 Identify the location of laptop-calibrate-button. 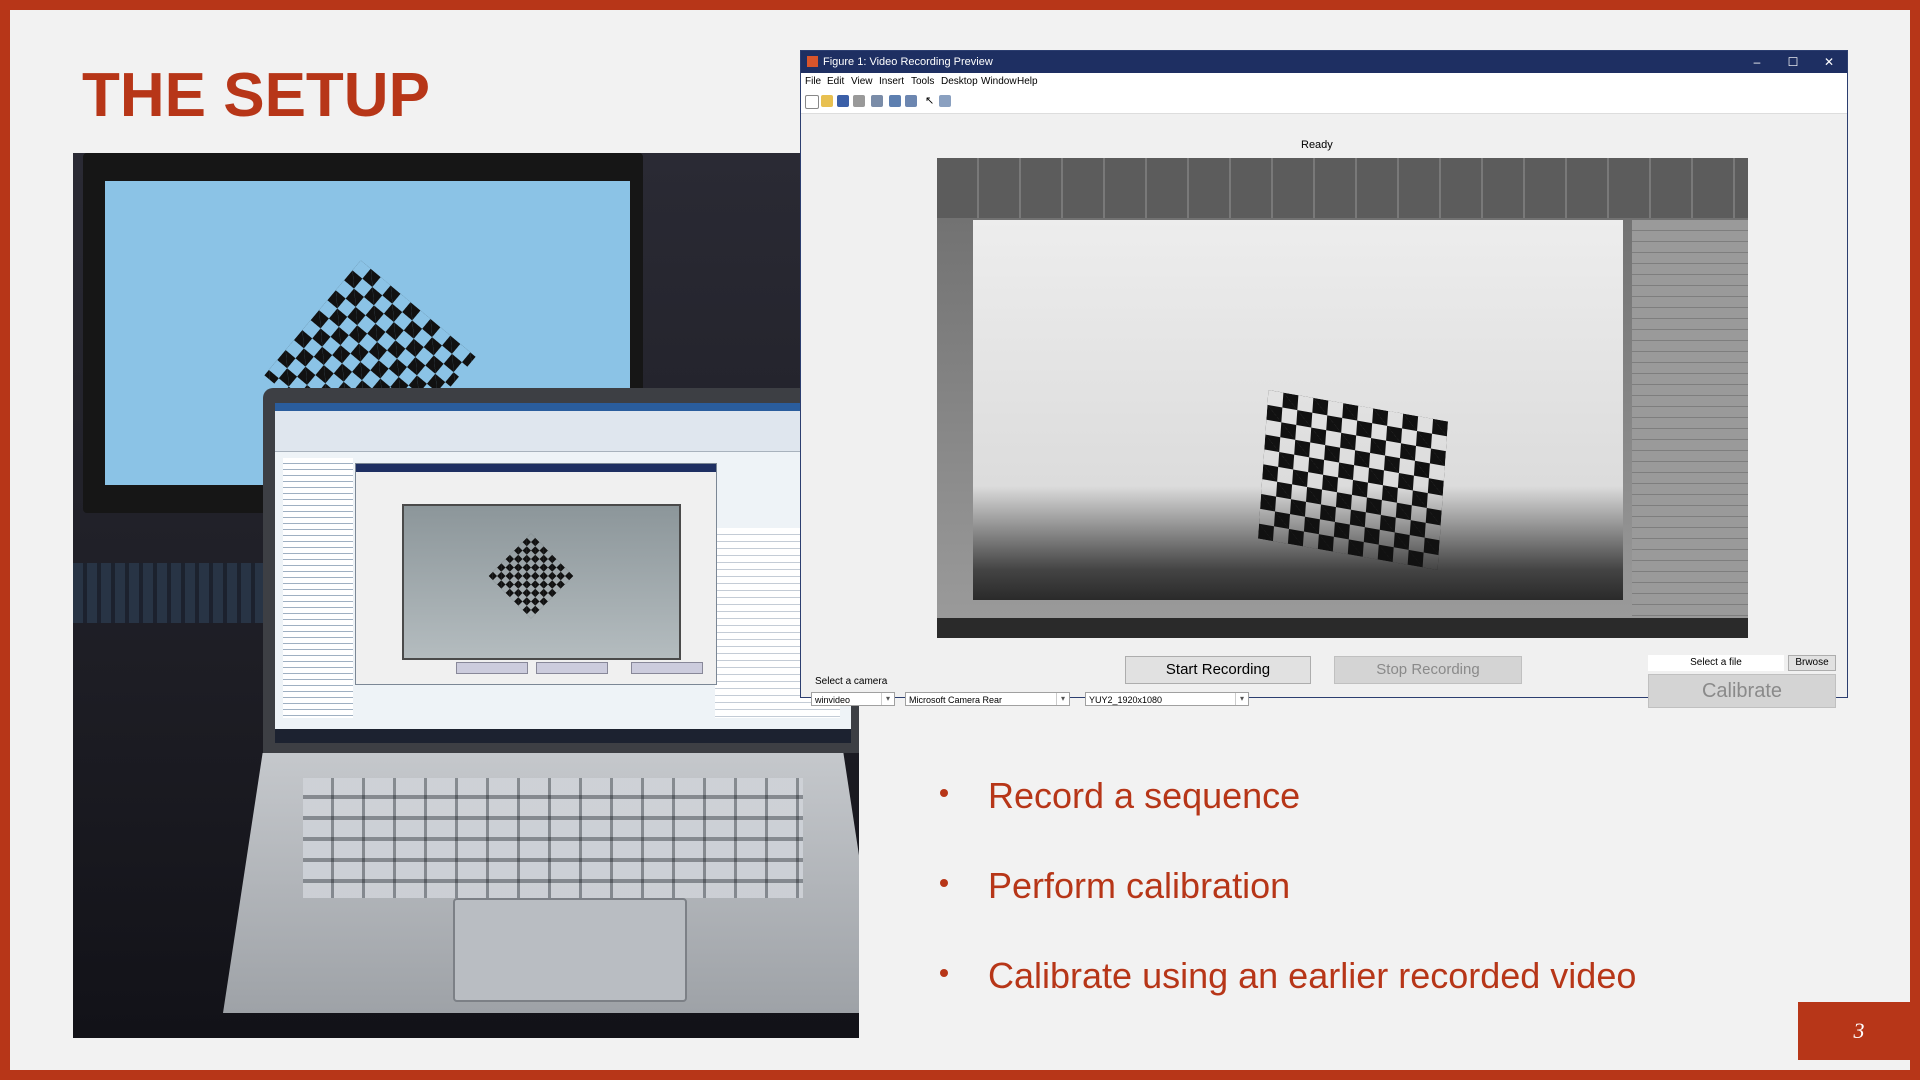
(667, 668).